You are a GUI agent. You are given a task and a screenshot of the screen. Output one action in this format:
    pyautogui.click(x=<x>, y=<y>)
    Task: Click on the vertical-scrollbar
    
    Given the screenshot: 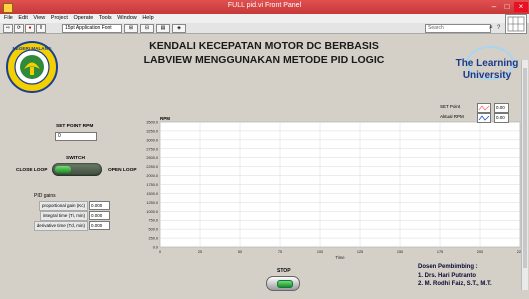 What is the action you would take?
    pyautogui.click(x=524, y=175)
    